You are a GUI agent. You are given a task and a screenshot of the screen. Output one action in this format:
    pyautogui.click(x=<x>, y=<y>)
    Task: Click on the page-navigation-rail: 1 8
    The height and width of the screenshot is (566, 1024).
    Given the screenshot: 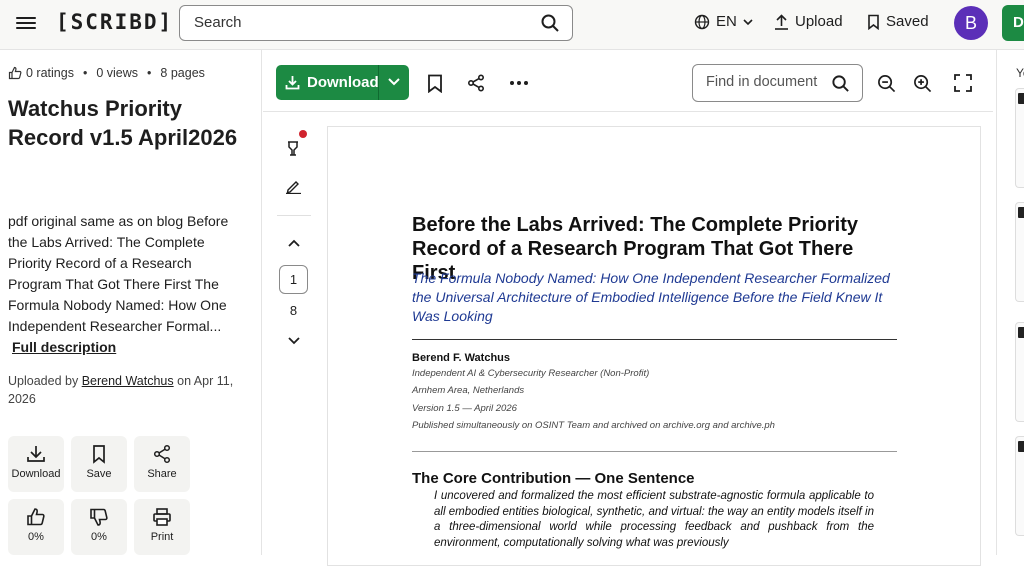 What is the action you would take?
    pyautogui.click(x=294, y=333)
    